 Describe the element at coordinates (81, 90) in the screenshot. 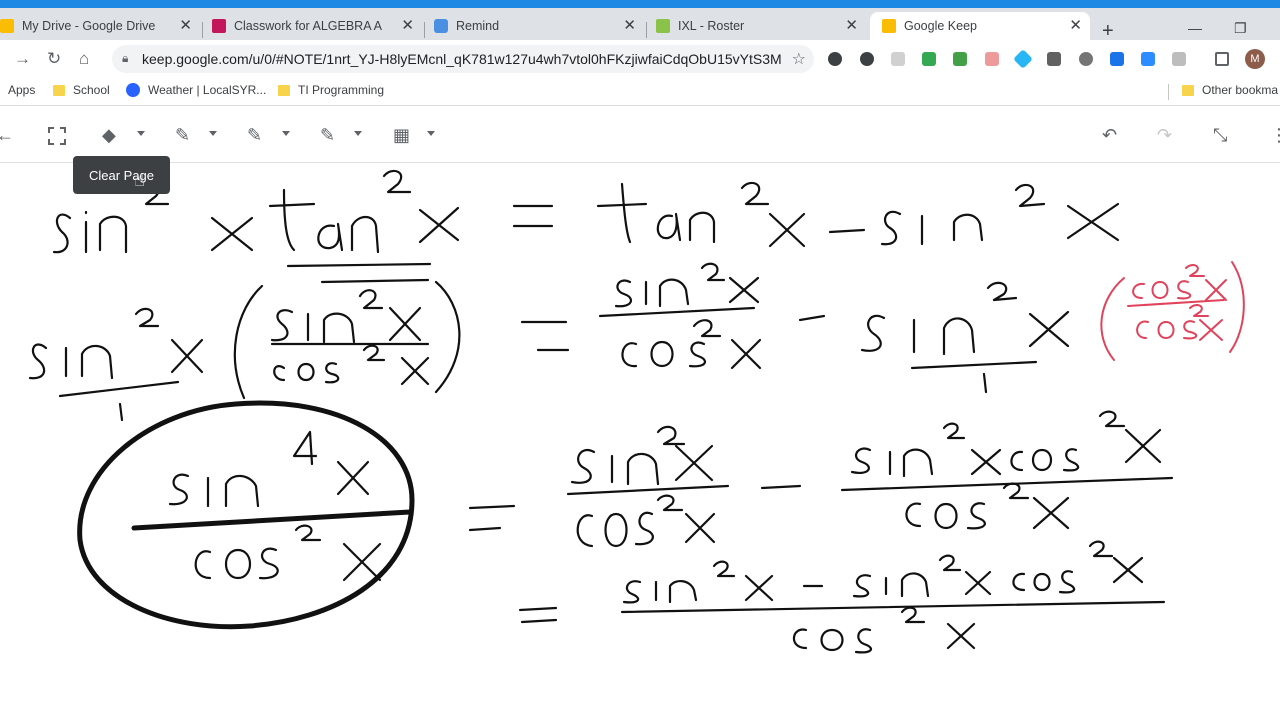

I see `bookmark-school: School` at that location.